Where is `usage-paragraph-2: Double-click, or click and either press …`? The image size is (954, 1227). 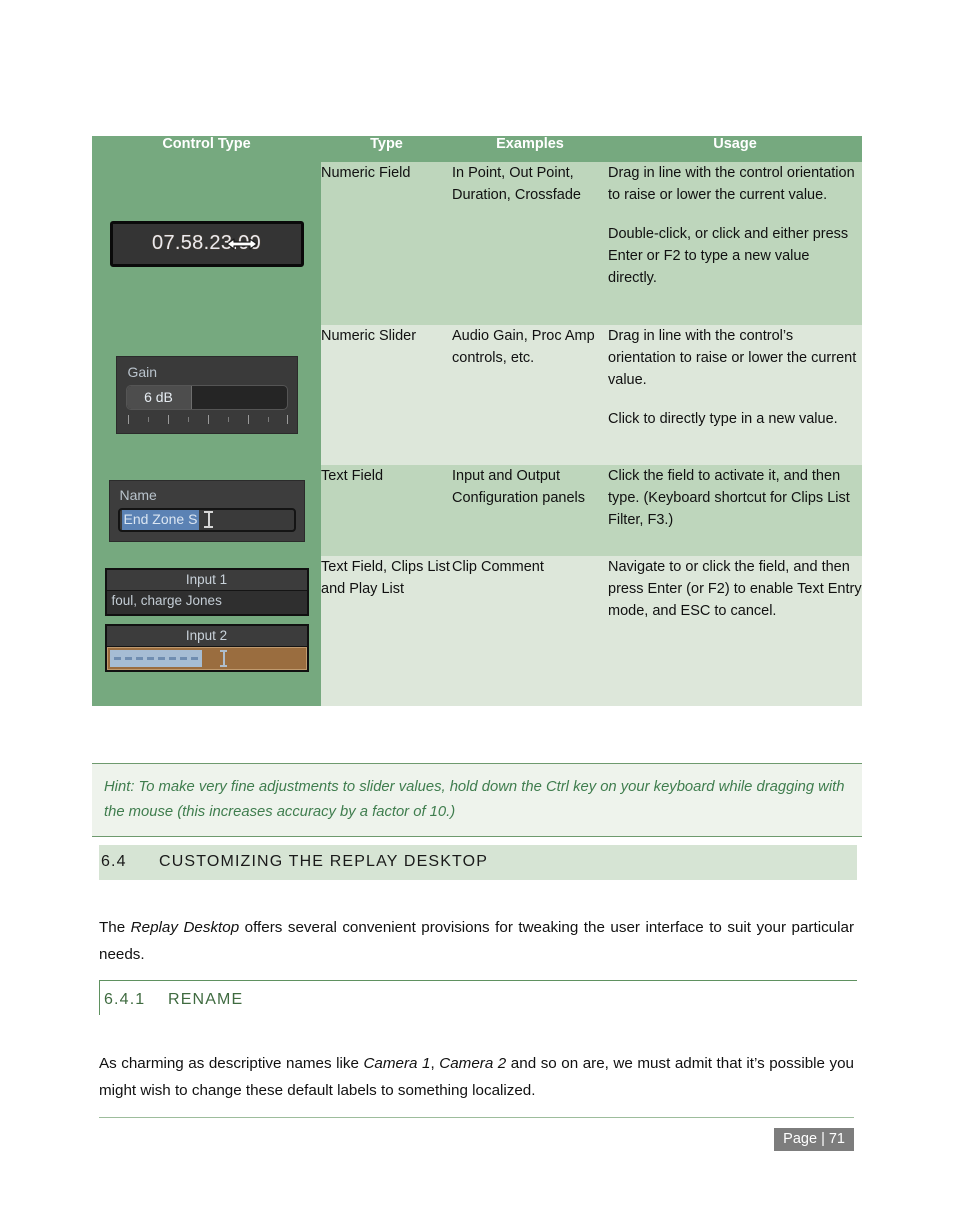 usage-paragraph-2: Double-click, or click and either press … is located at coordinates (728, 256).